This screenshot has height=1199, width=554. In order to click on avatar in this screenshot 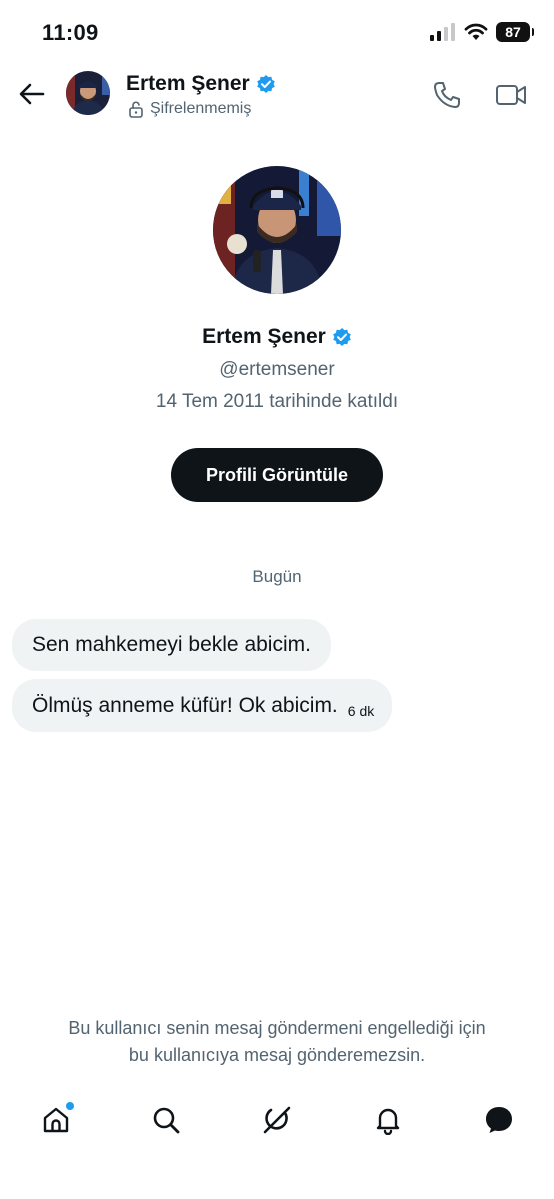, I will do `click(88, 93)`.